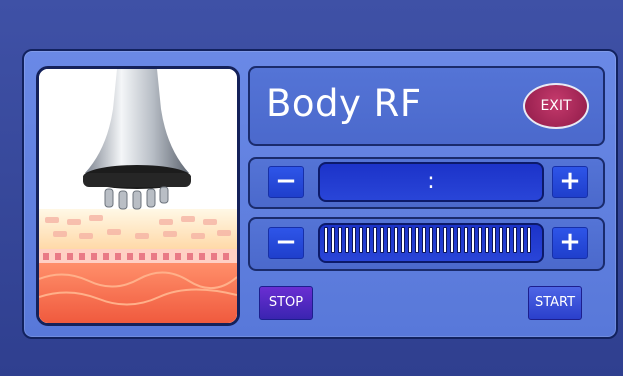  What do you see at coordinates (570, 182) in the screenshot?
I see `timer-increase-button: +` at bounding box center [570, 182].